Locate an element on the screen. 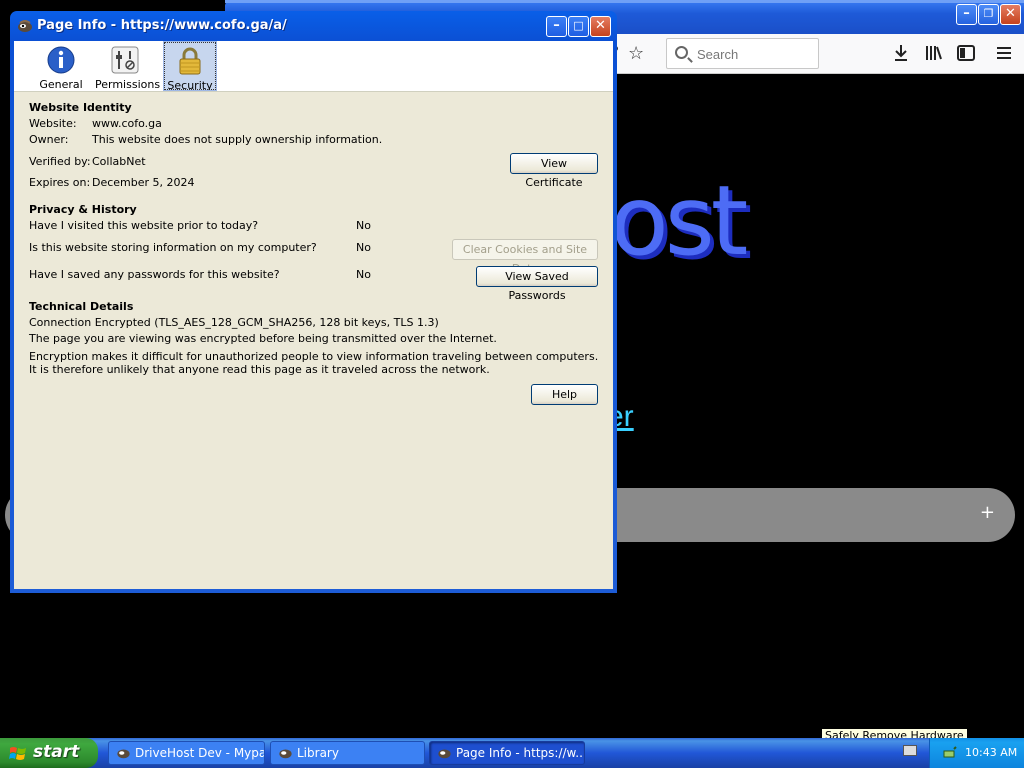 The image size is (1024, 768). tab-security-label: Security is located at coordinates (190, 85).